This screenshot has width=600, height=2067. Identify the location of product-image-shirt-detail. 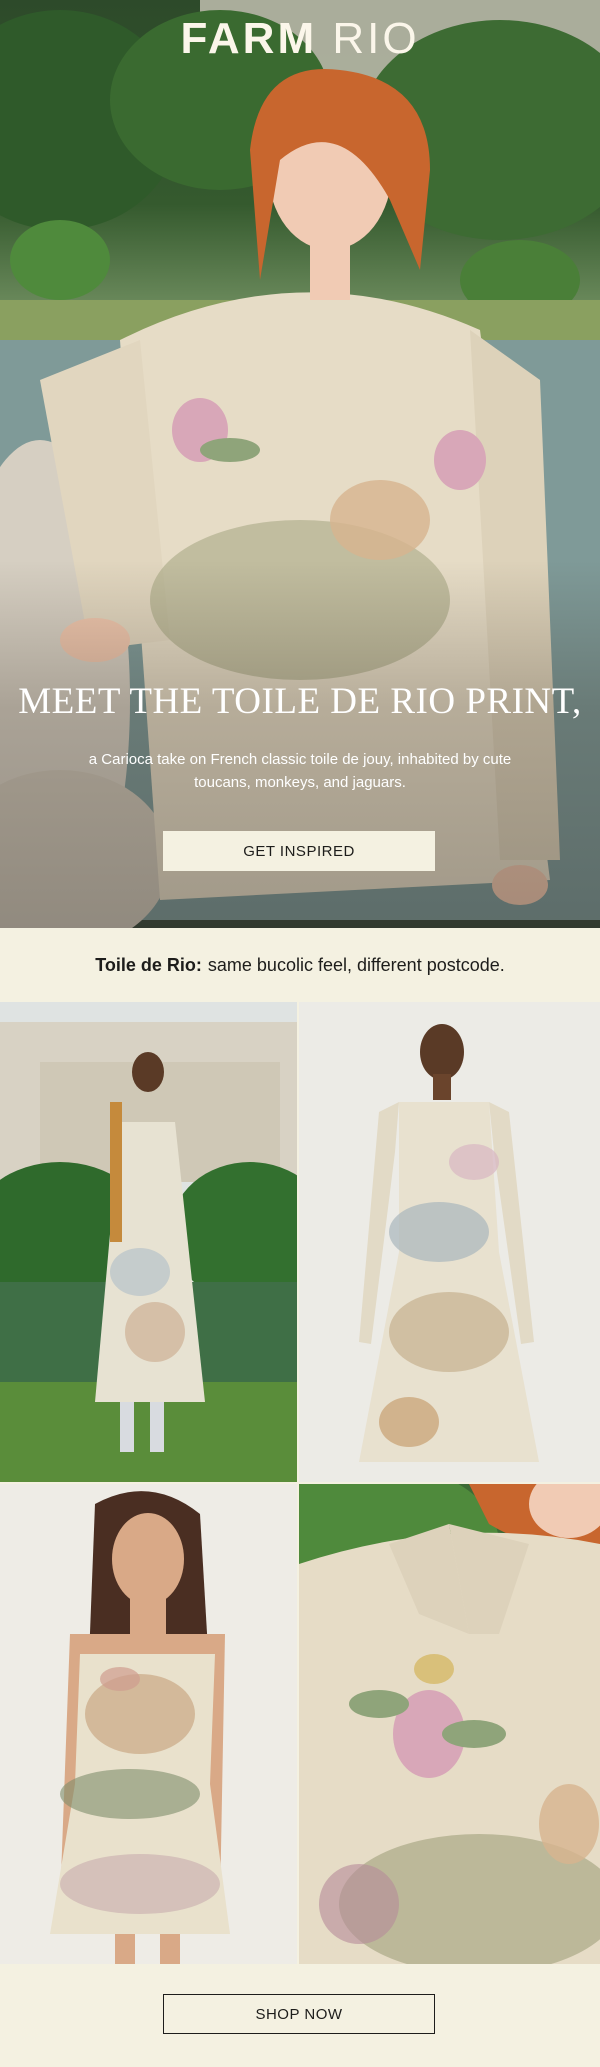
(449, 1724).